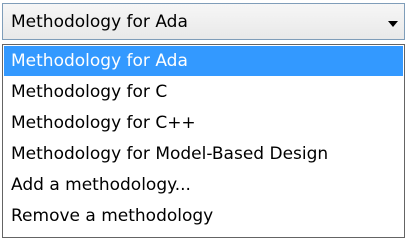  What do you see at coordinates (203, 61) in the screenshot?
I see `dropdown-item-methodology-ada: Methodology for Ada` at bounding box center [203, 61].